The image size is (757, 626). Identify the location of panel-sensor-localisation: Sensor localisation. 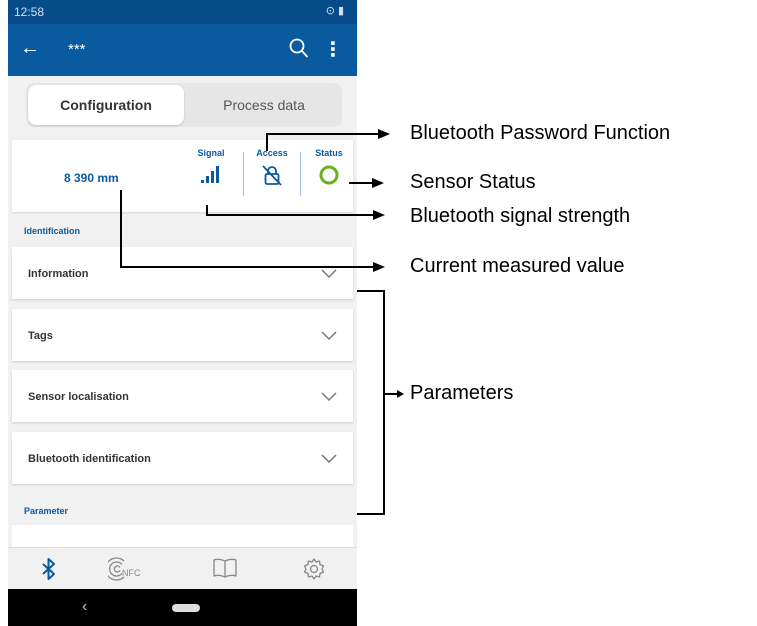
(182, 396).